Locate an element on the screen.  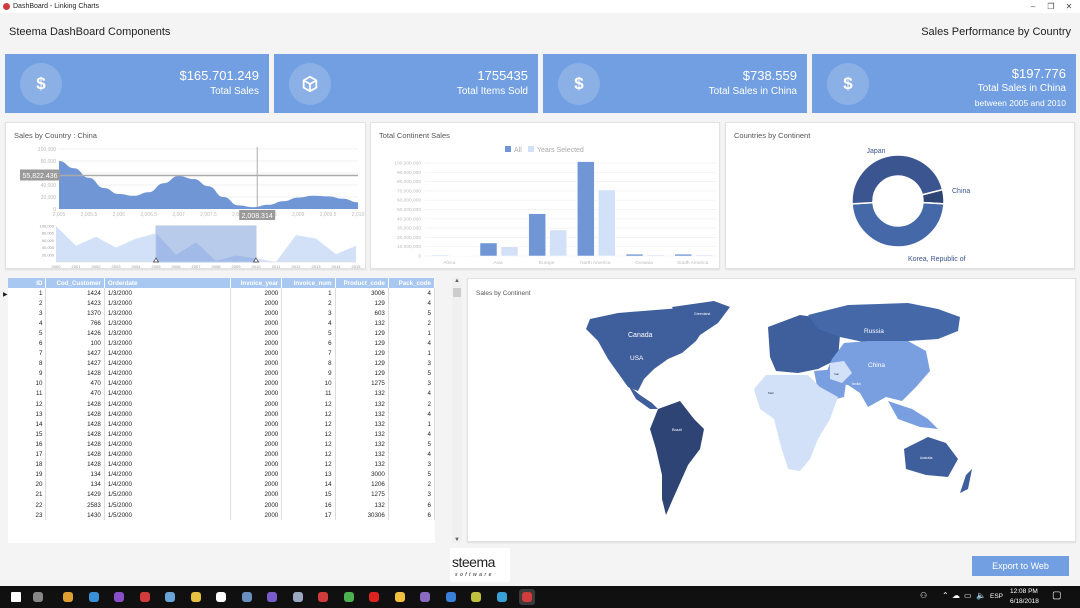
devexpress-icon is located at coordinates (323, 597).